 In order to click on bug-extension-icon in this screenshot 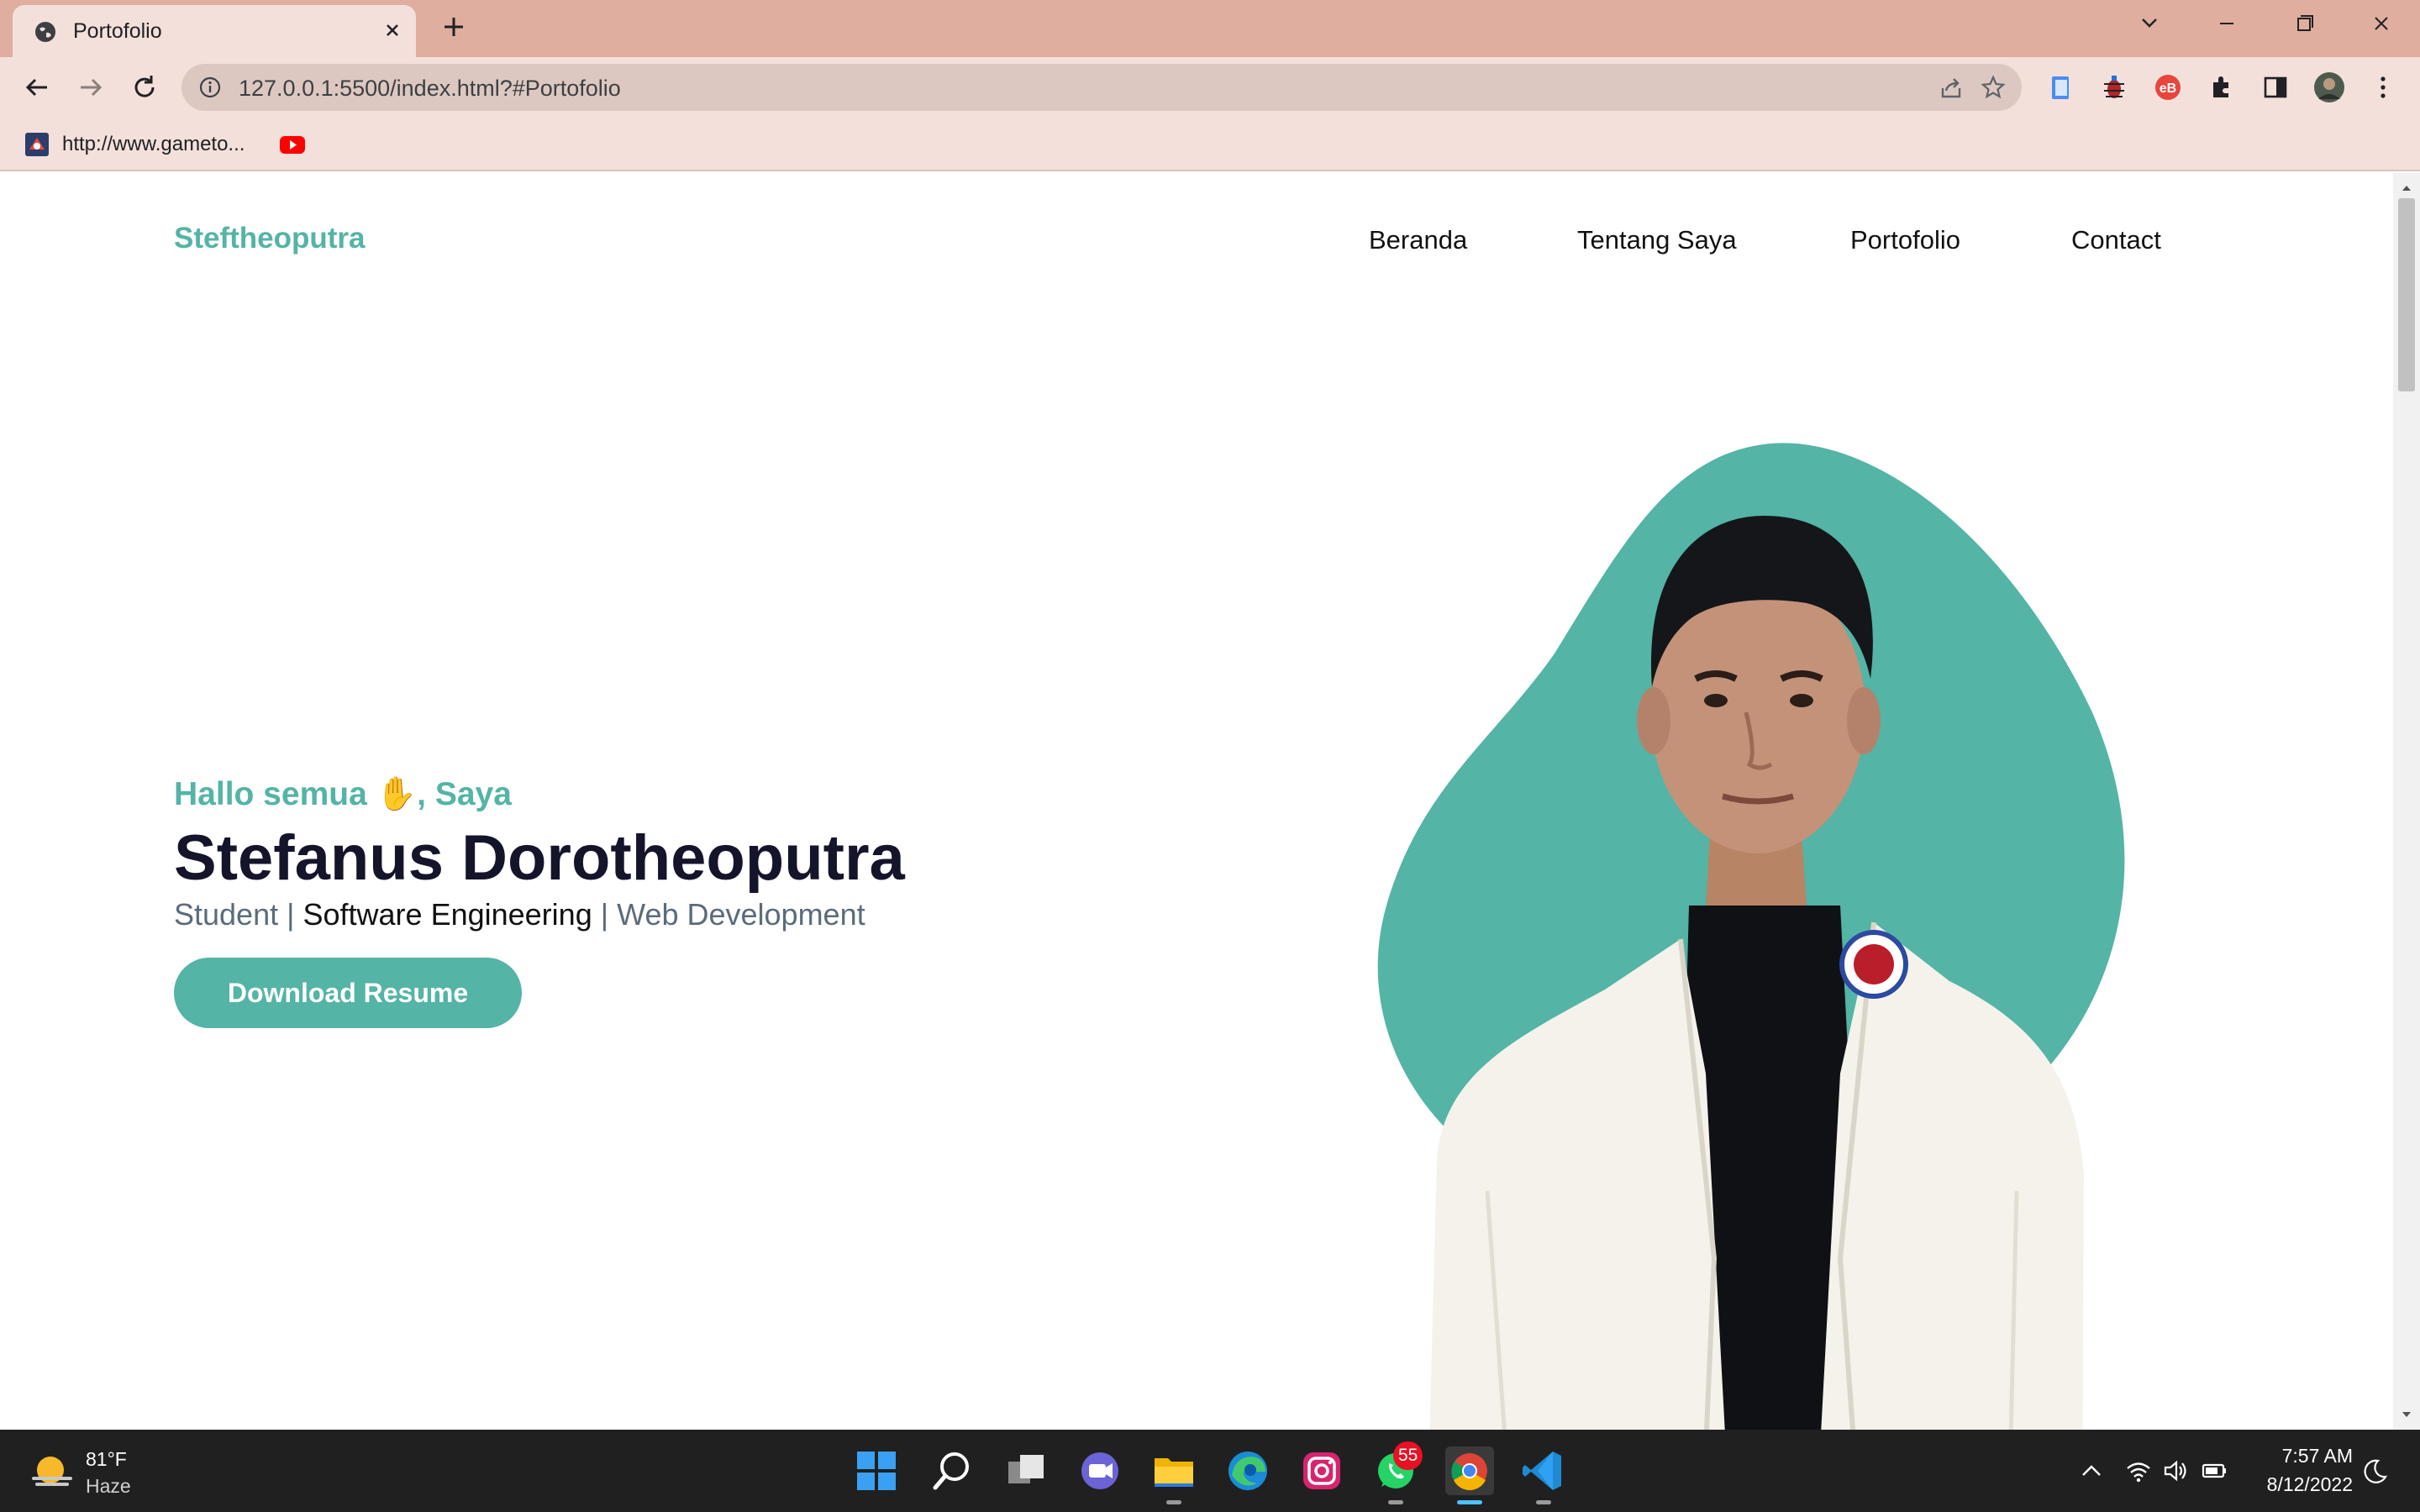, I will do `click(2114, 87)`.